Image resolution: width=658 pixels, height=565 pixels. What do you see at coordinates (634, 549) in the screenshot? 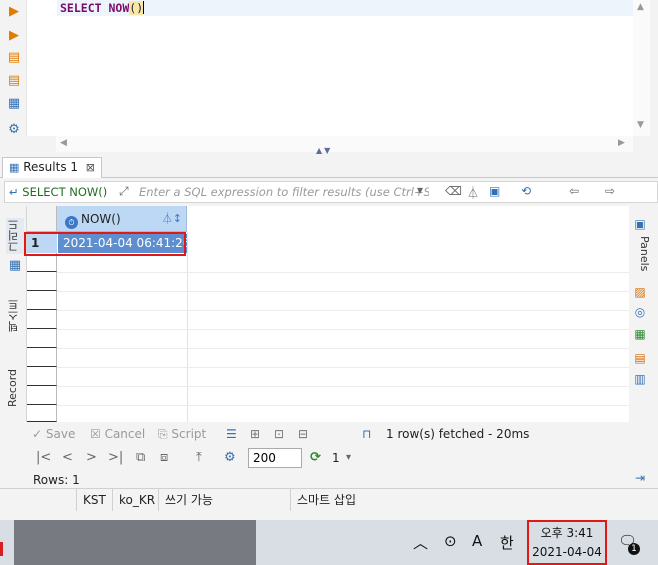
I see `notification-count-badge: 1` at bounding box center [634, 549].